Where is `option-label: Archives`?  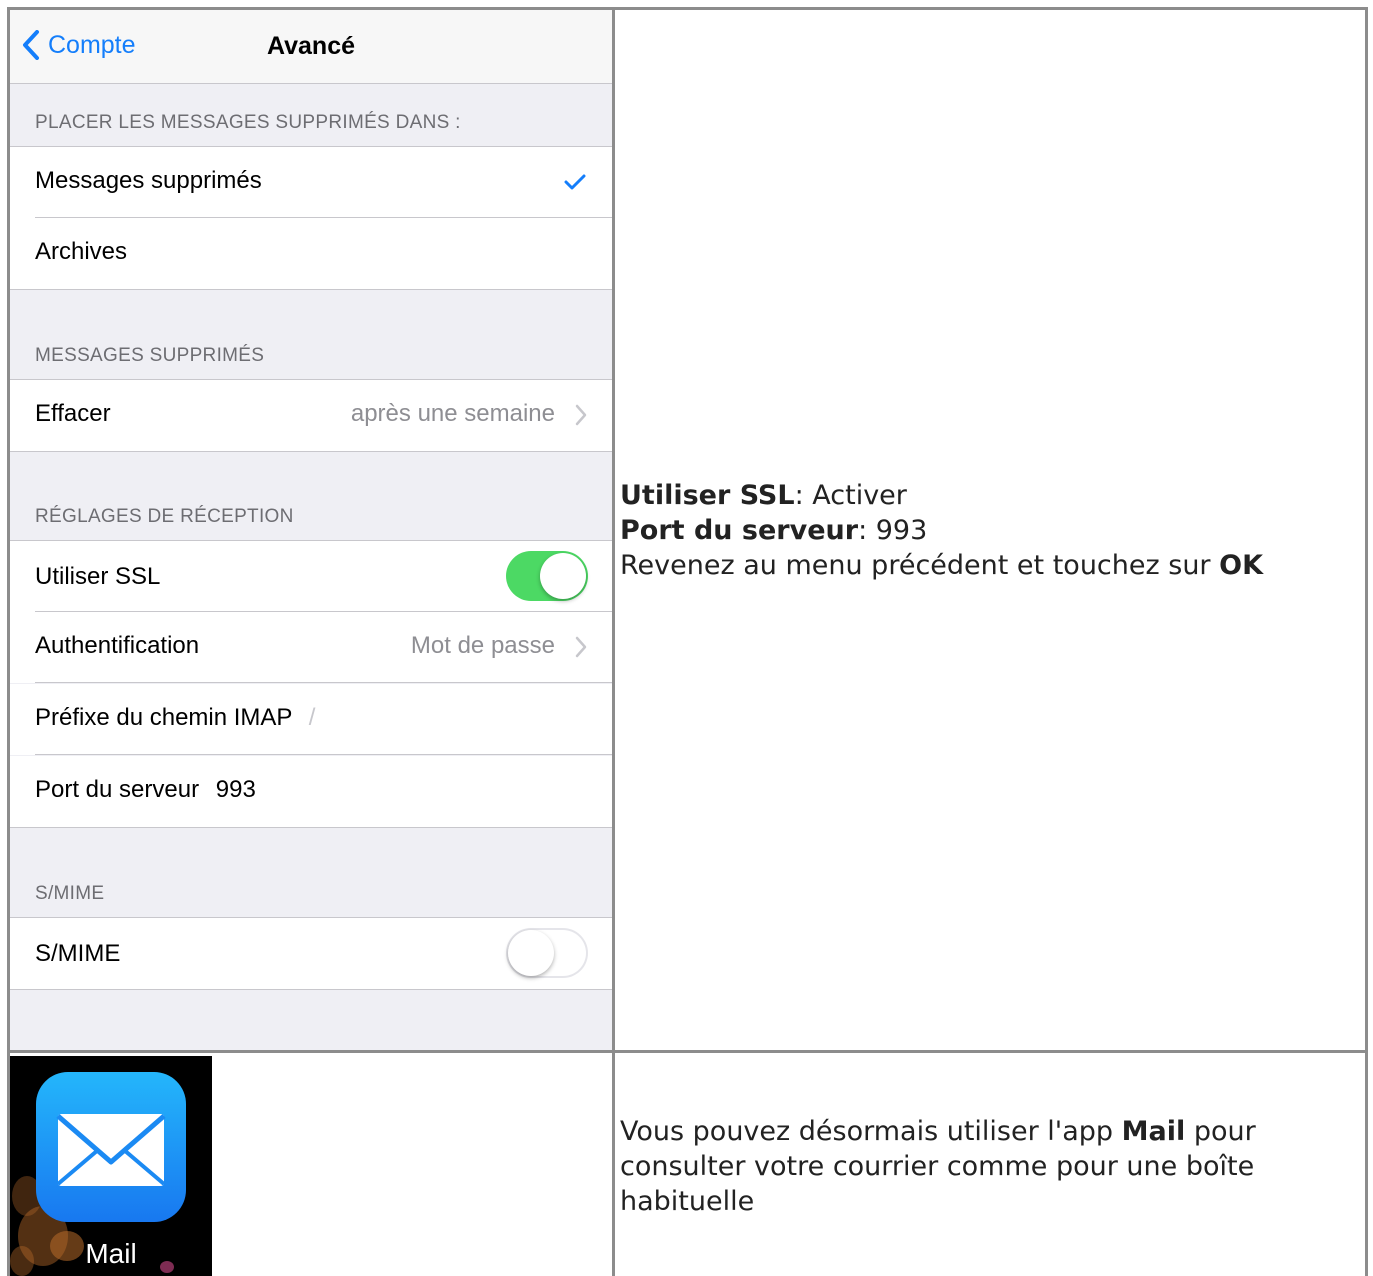 option-label: Archives is located at coordinates (81, 251).